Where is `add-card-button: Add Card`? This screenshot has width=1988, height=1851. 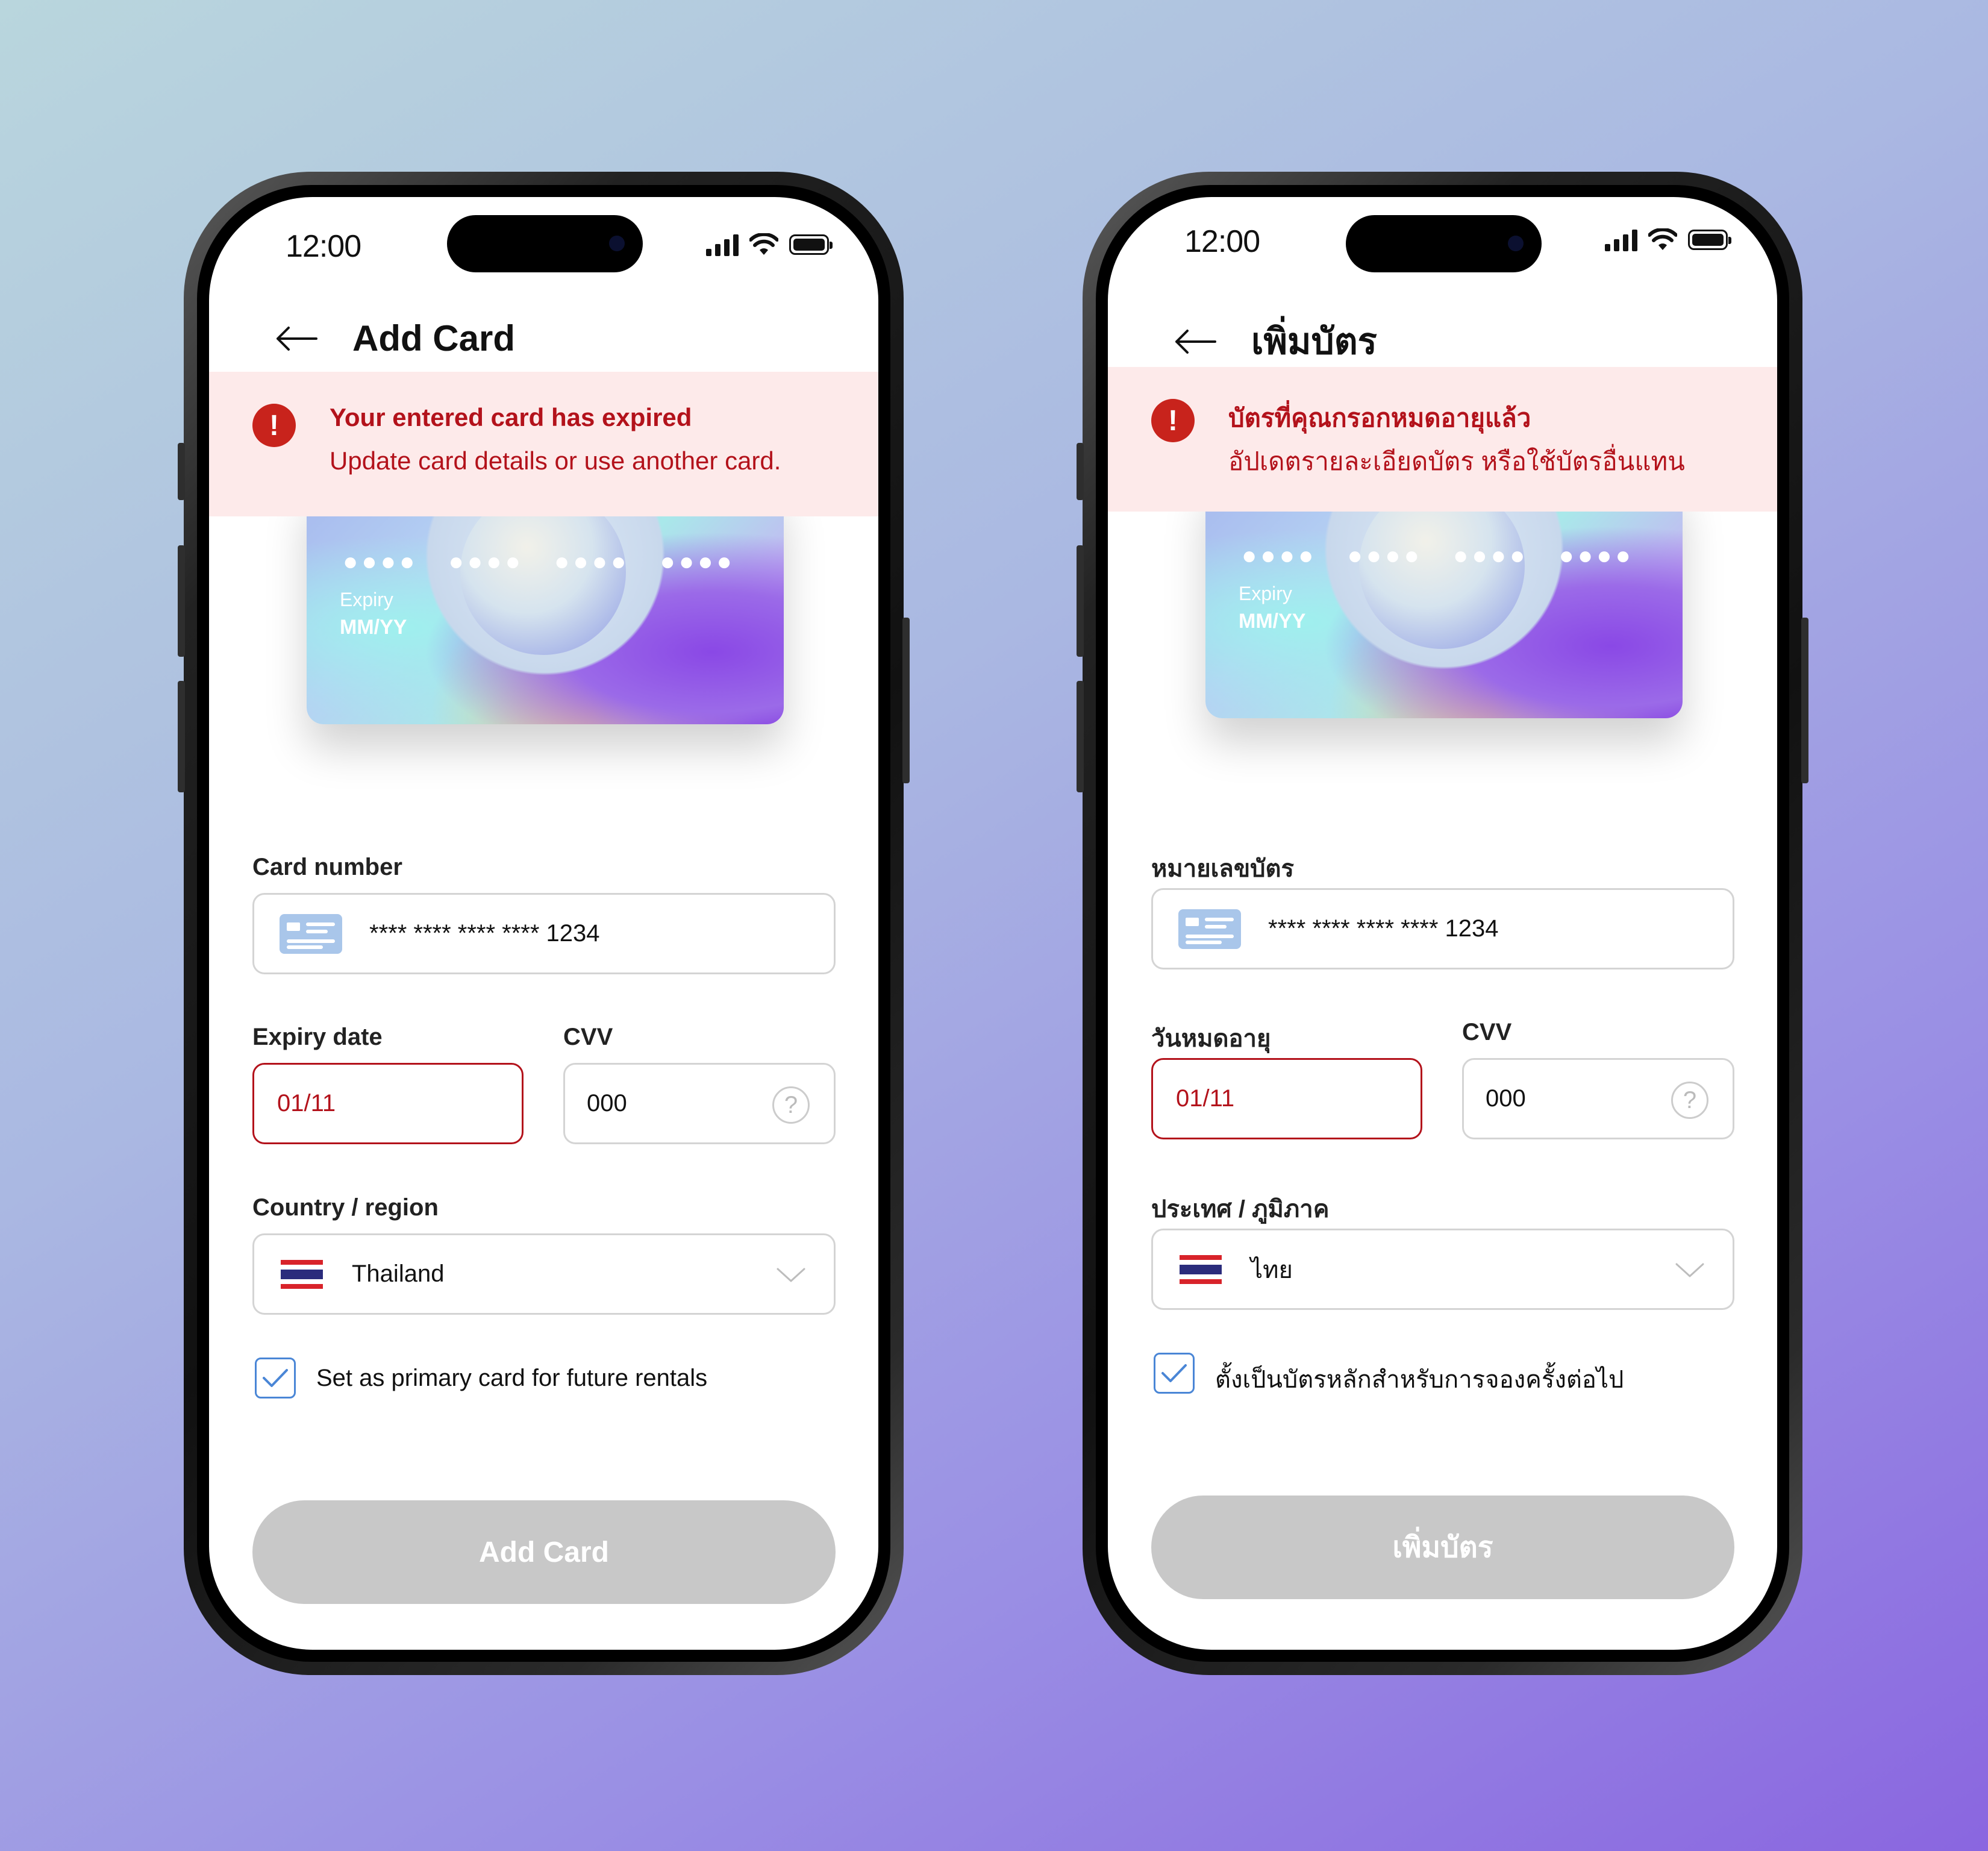
add-card-button: Add Card is located at coordinates (544, 1552).